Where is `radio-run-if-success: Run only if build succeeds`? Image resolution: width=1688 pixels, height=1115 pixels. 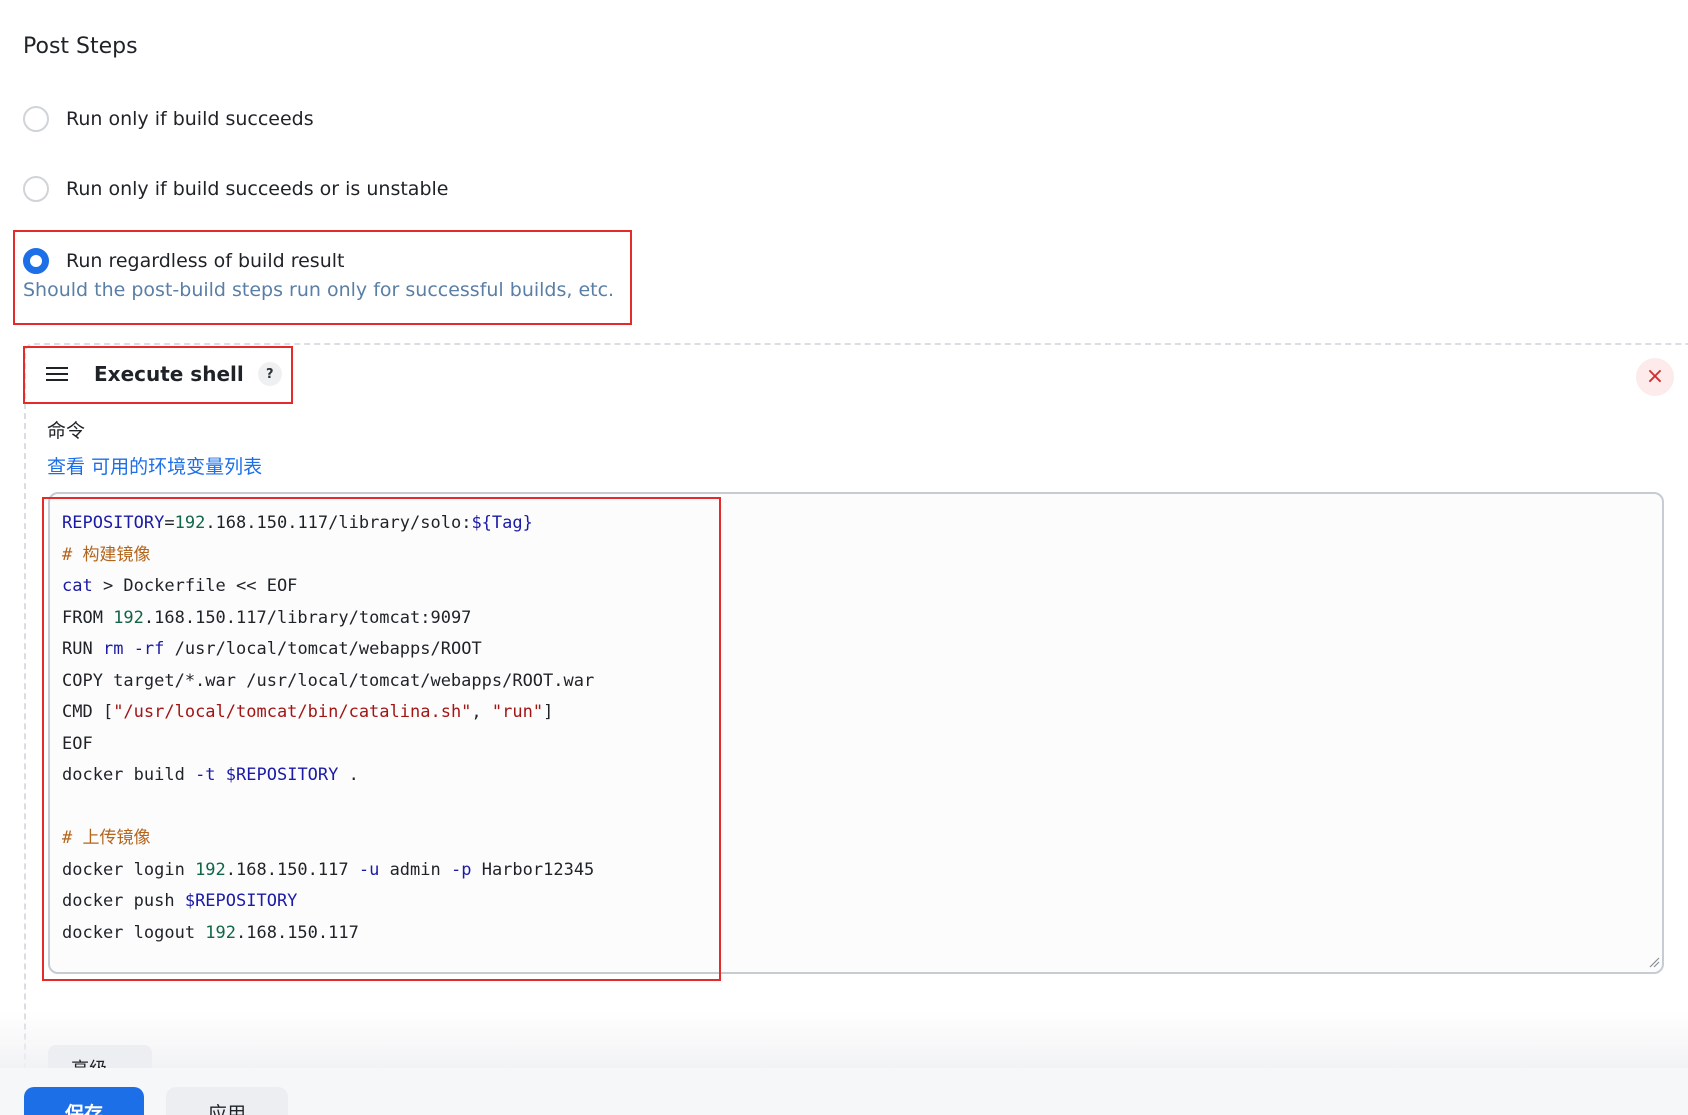 radio-run-if-success: Run only if build succeeds is located at coordinates (168, 119).